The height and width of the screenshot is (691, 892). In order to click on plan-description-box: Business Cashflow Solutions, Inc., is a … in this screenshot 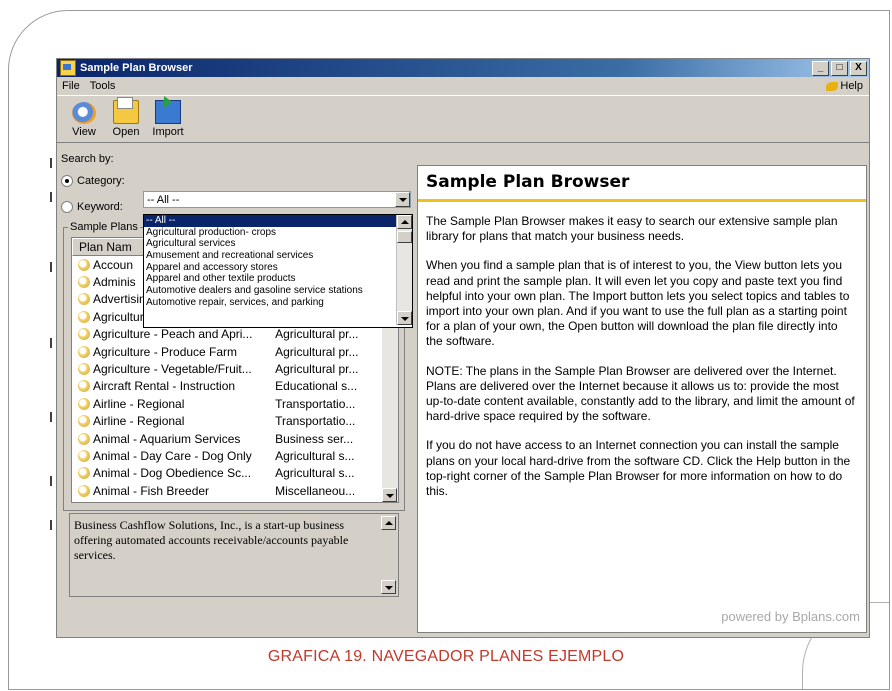, I will do `click(234, 555)`.